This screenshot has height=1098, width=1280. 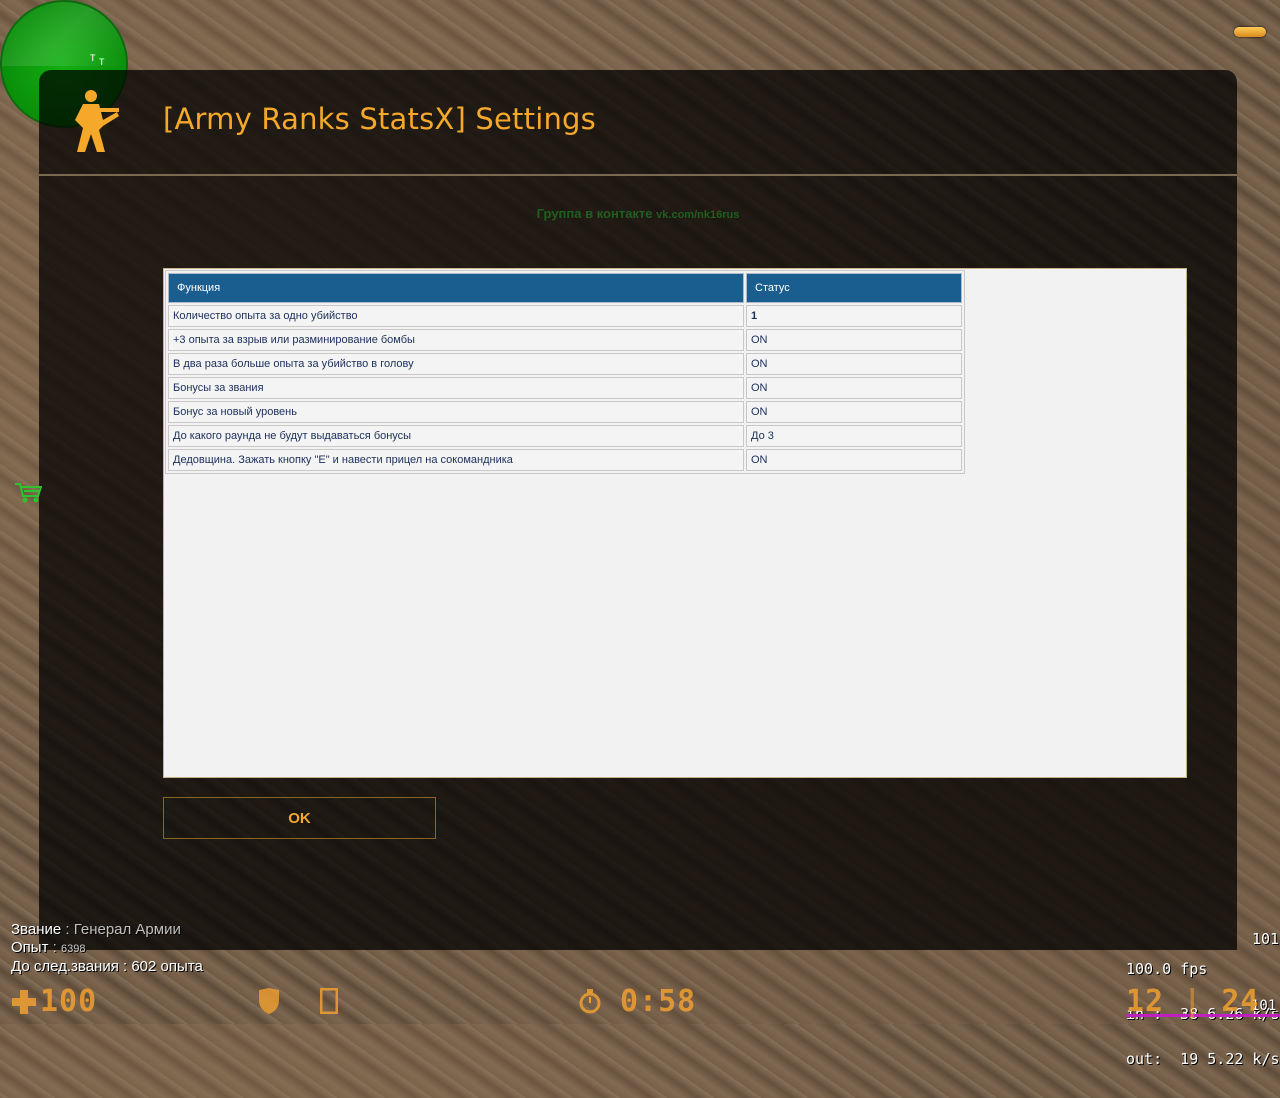 I want to click on radar-view-cone, so click(x=64, y=34).